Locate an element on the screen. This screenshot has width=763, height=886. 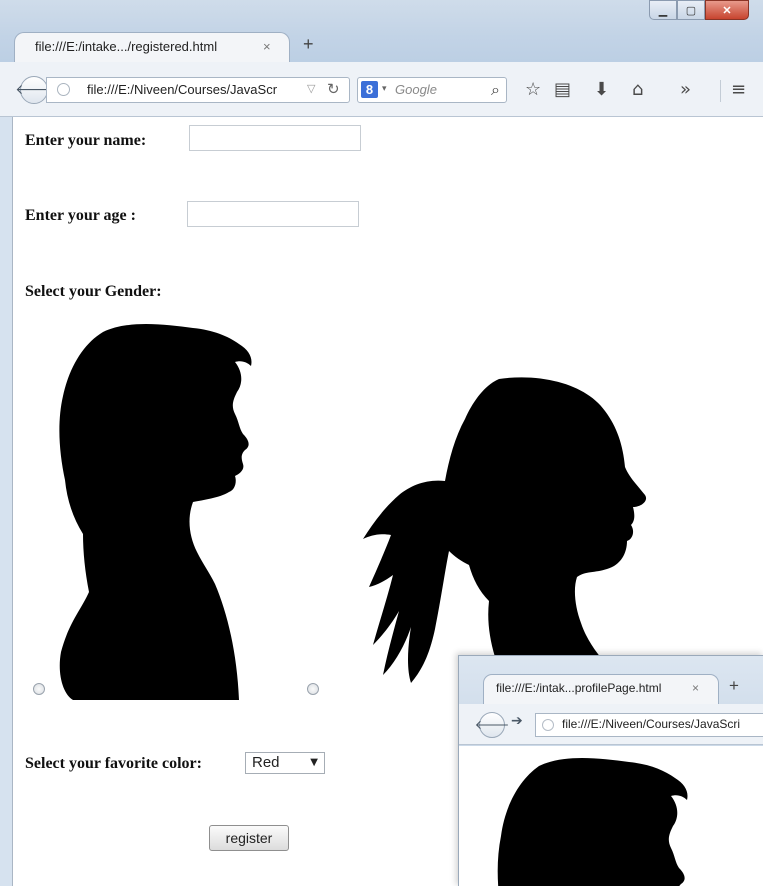
search-icon: ⌕ is located at coordinates (495, 90).